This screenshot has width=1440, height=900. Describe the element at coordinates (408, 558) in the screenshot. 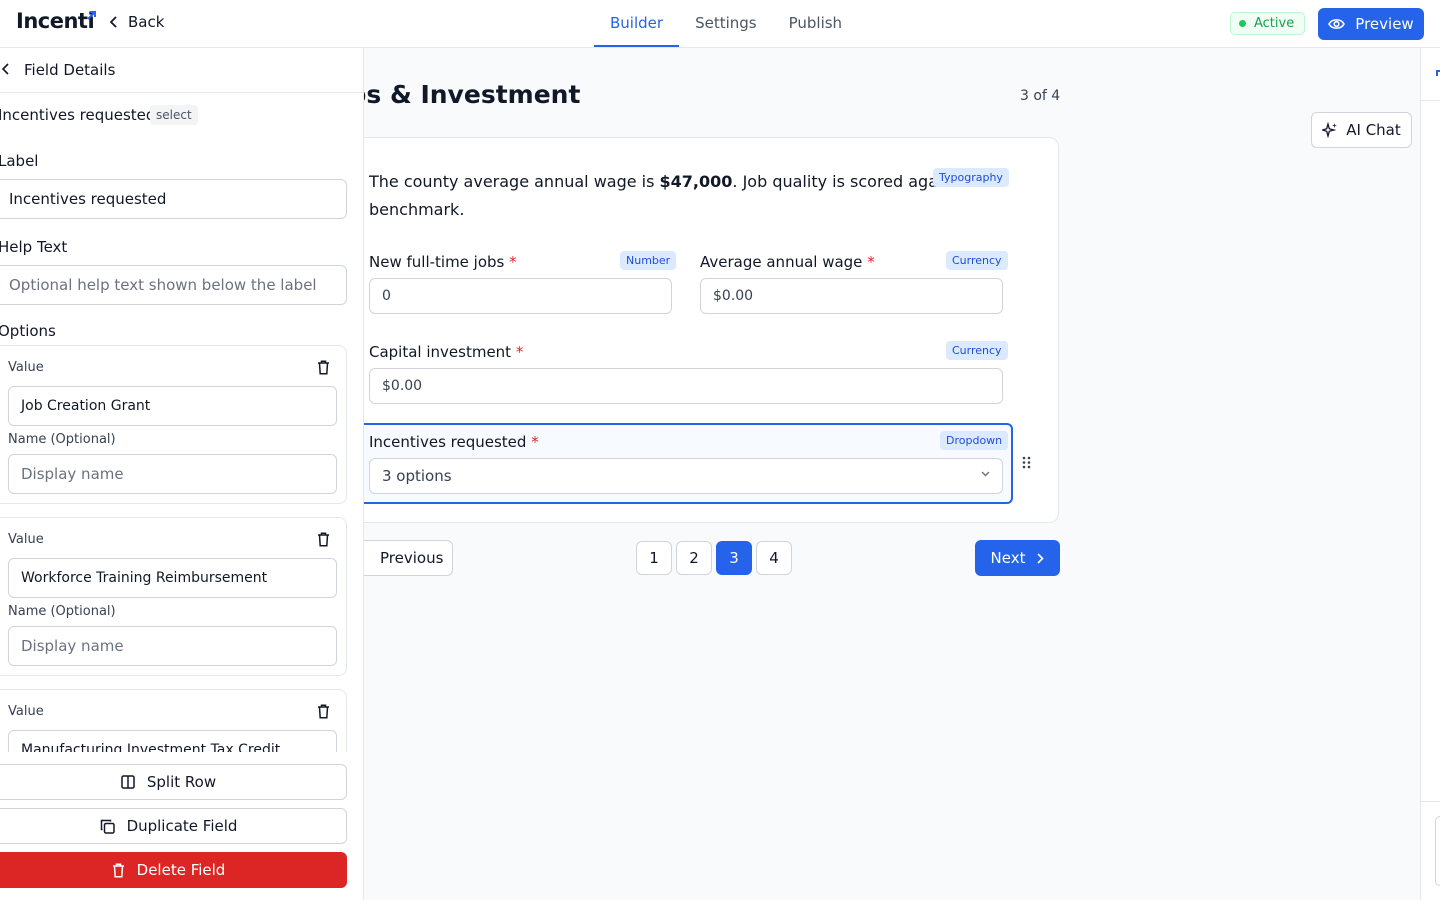

I see `previous-button: Previous` at that location.